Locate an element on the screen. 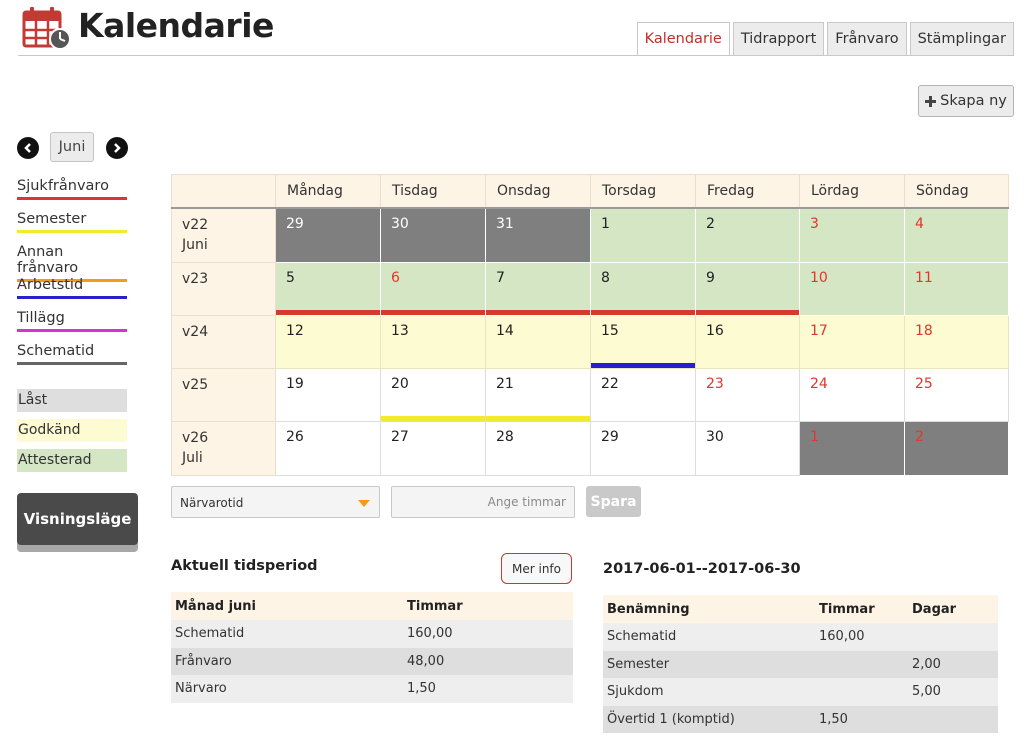  calendar-day-cell: 12 is located at coordinates (328, 341).